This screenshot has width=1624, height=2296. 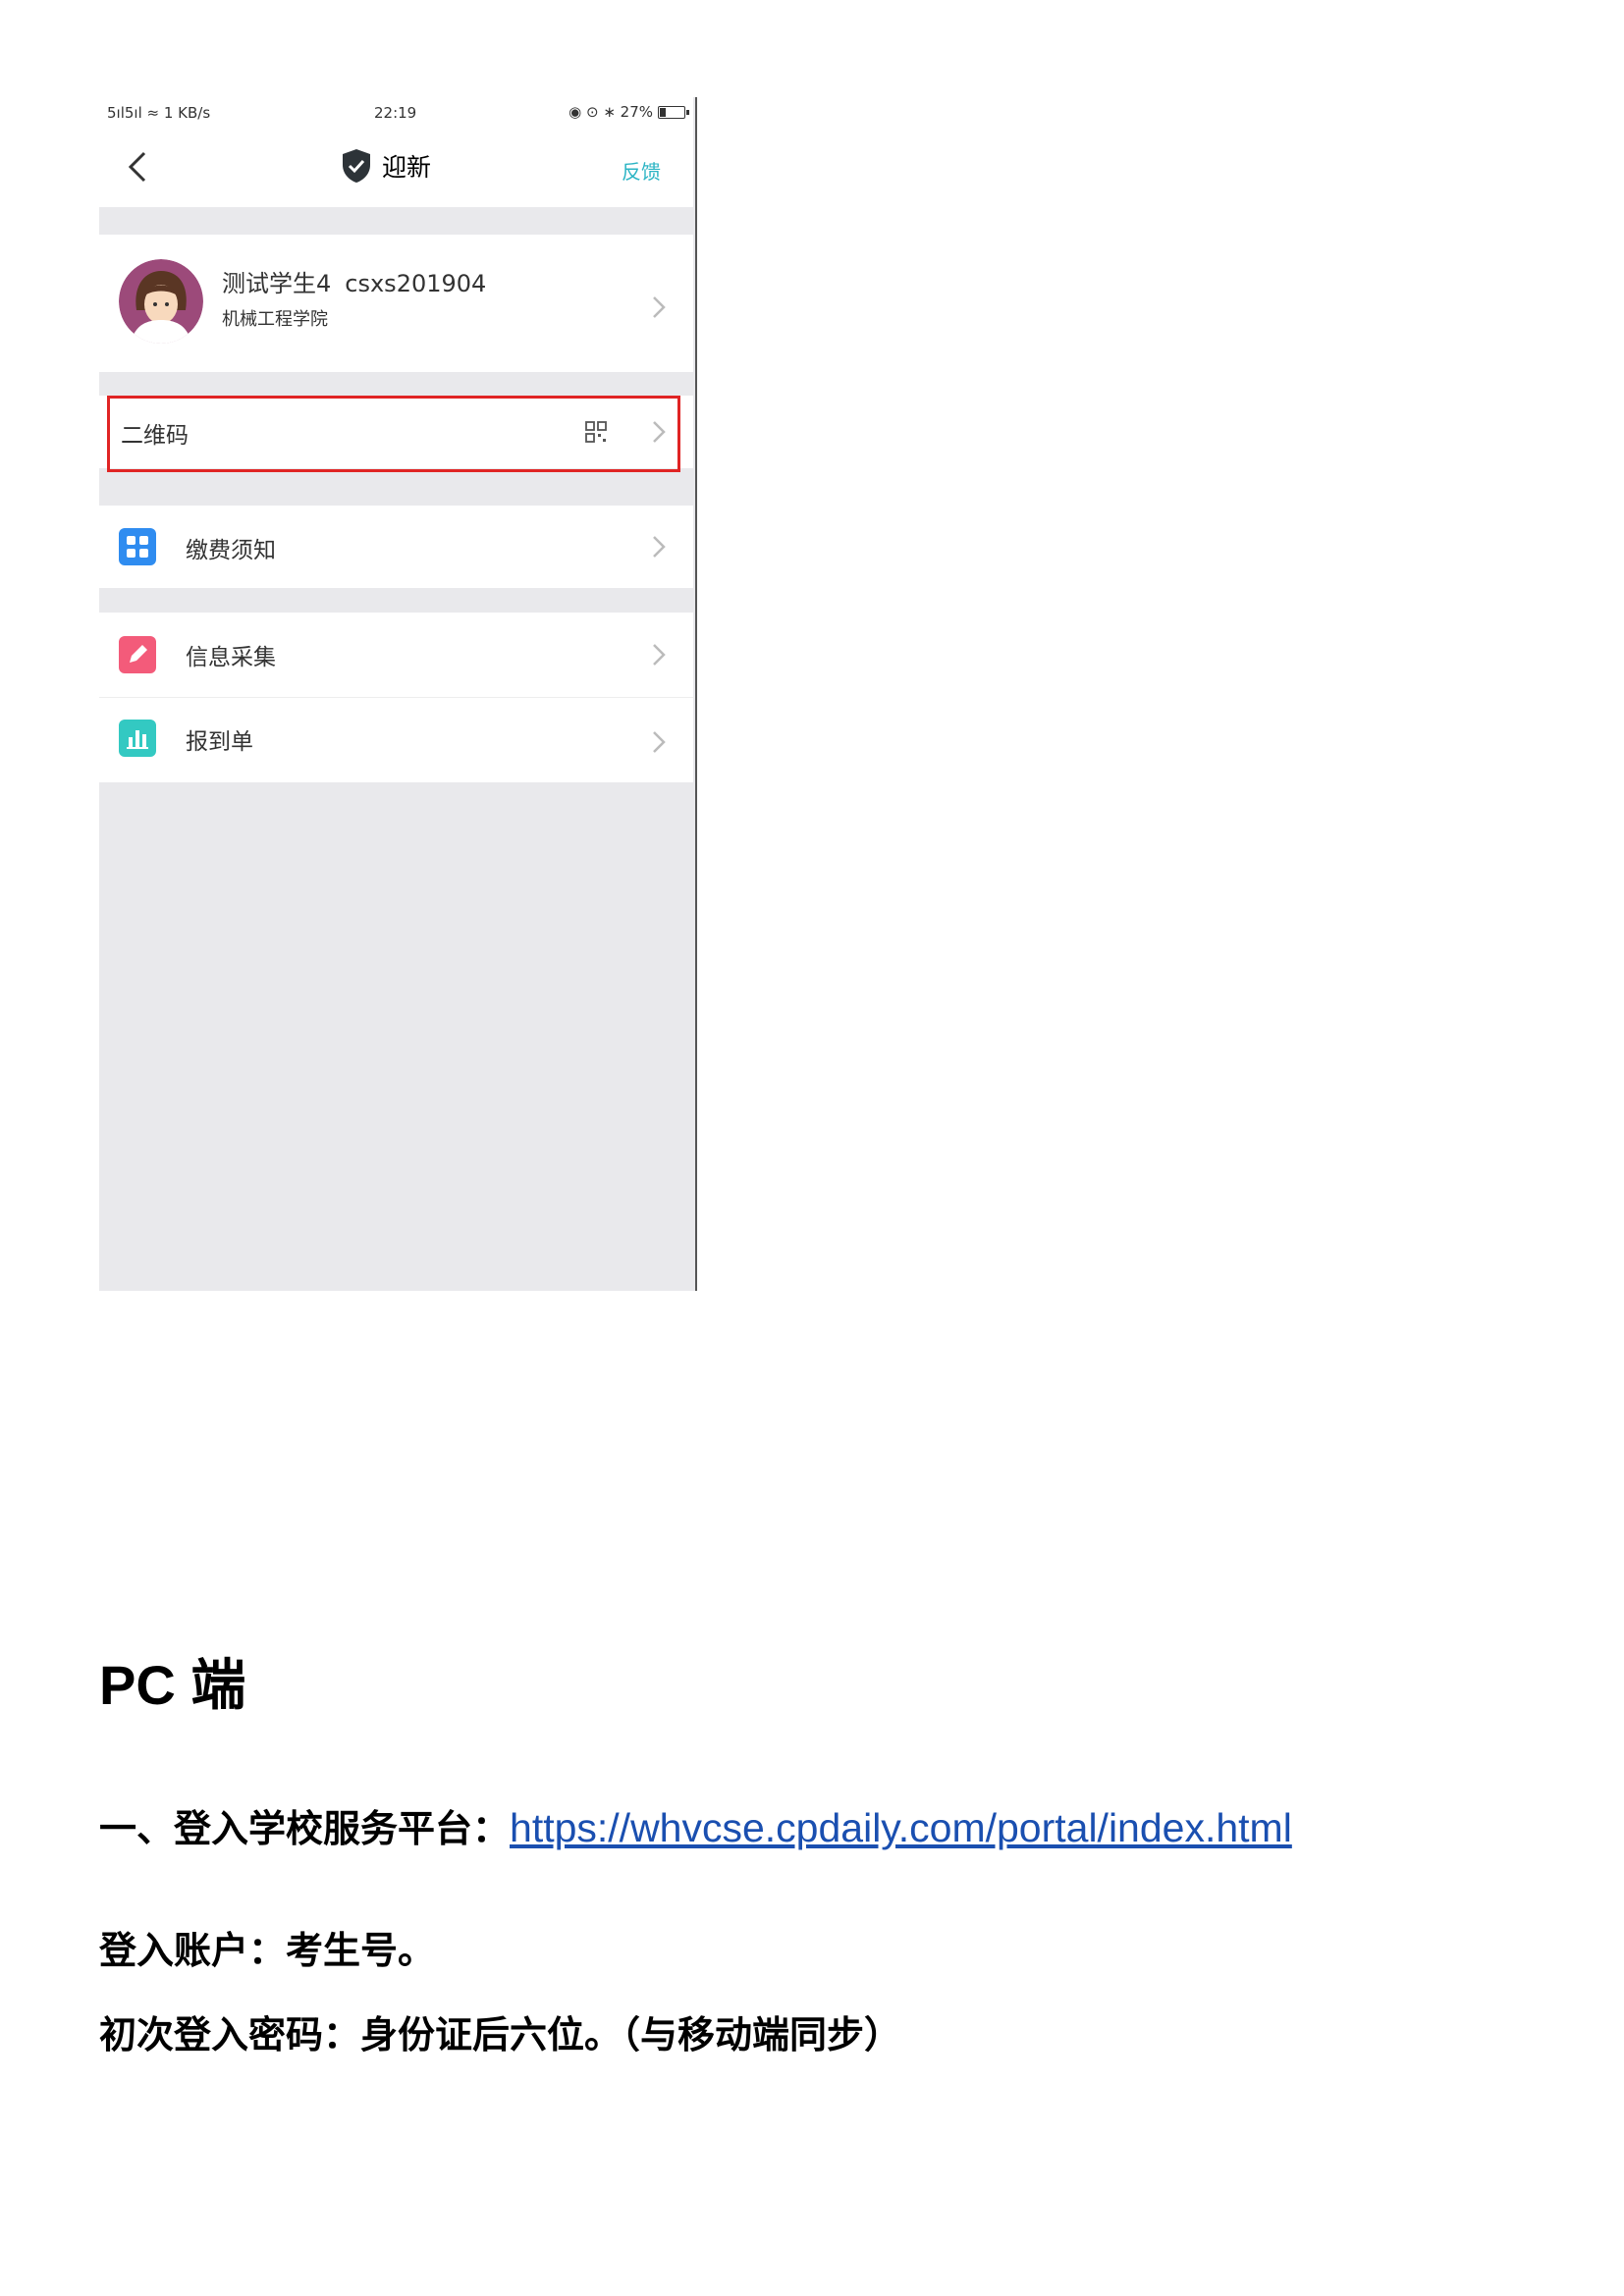 What do you see at coordinates (396, 303) in the screenshot?
I see `profile-card: 测试学生4 csxs201904 机械工程学院` at bounding box center [396, 303].